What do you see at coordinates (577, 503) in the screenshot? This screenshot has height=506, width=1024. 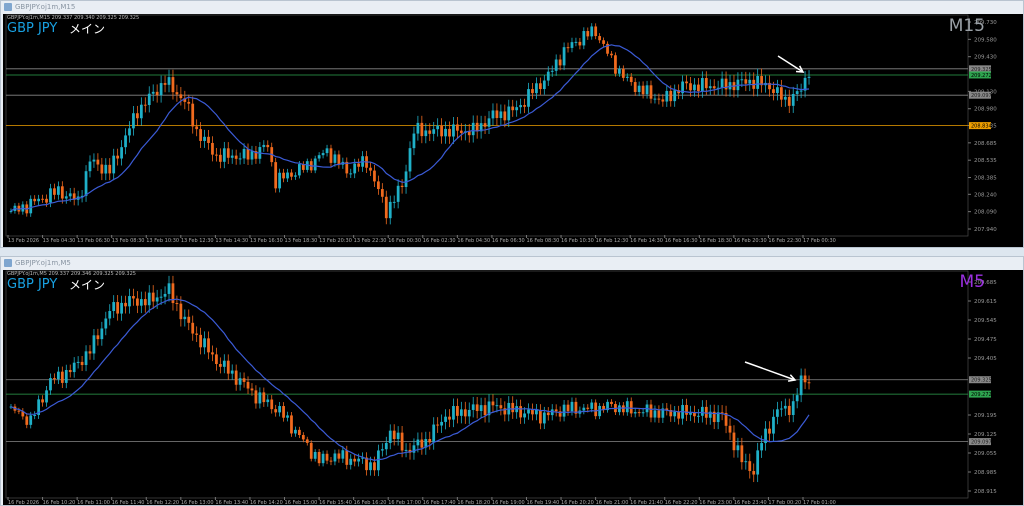 I see `x-tick-label: 16 Feb 20:20` at bounding box center [577, 503].